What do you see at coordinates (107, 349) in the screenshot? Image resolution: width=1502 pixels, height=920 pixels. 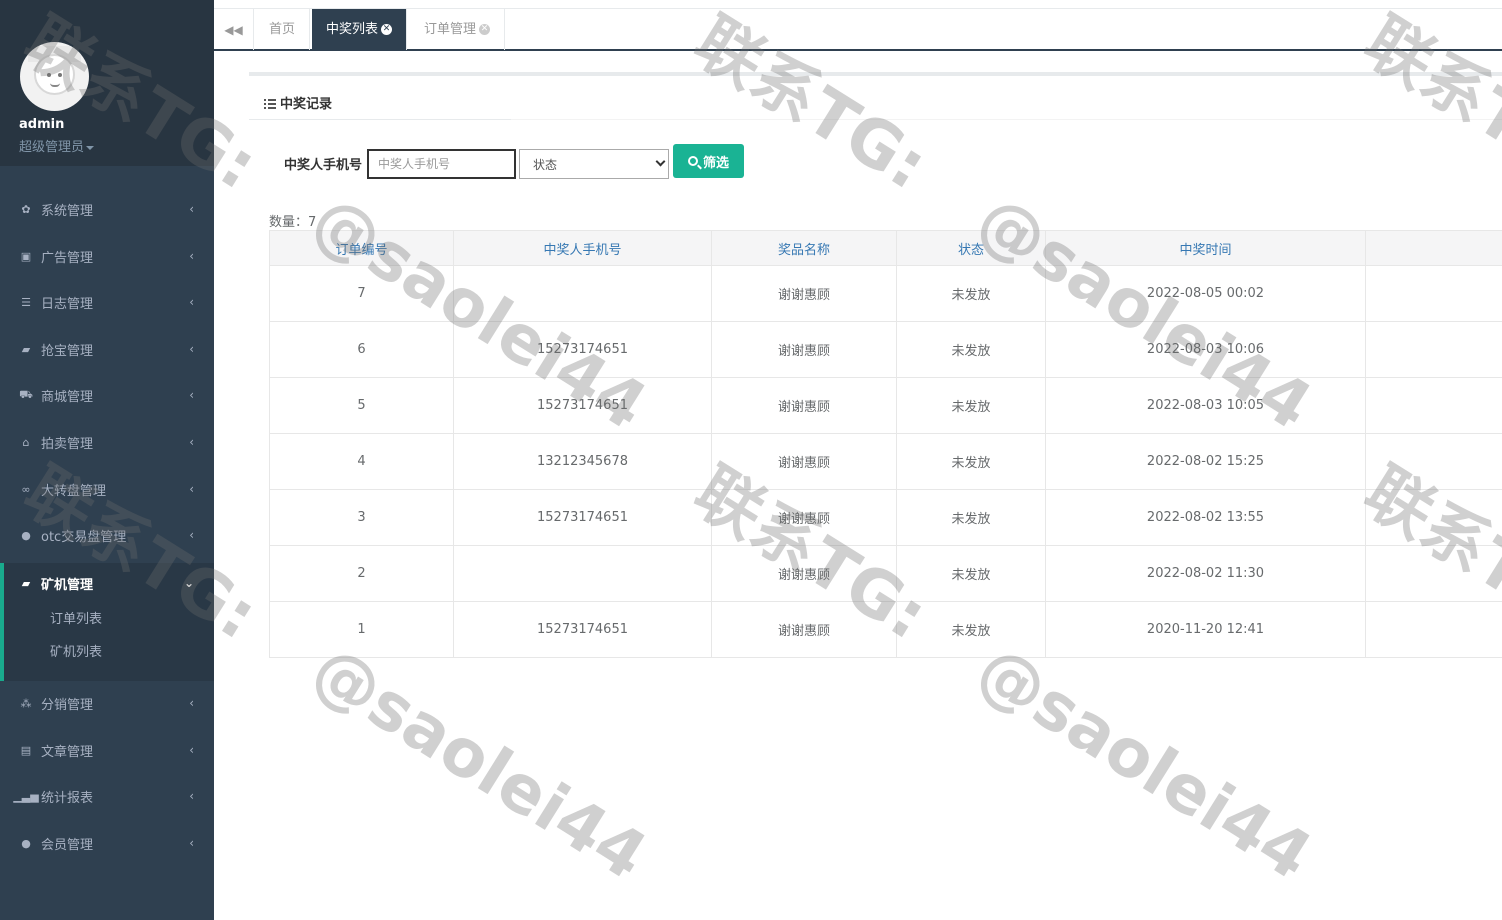 I see `sidebar-item-snatch: ▰ 抢宝管理 ‹` at bounding box center [107, 349].